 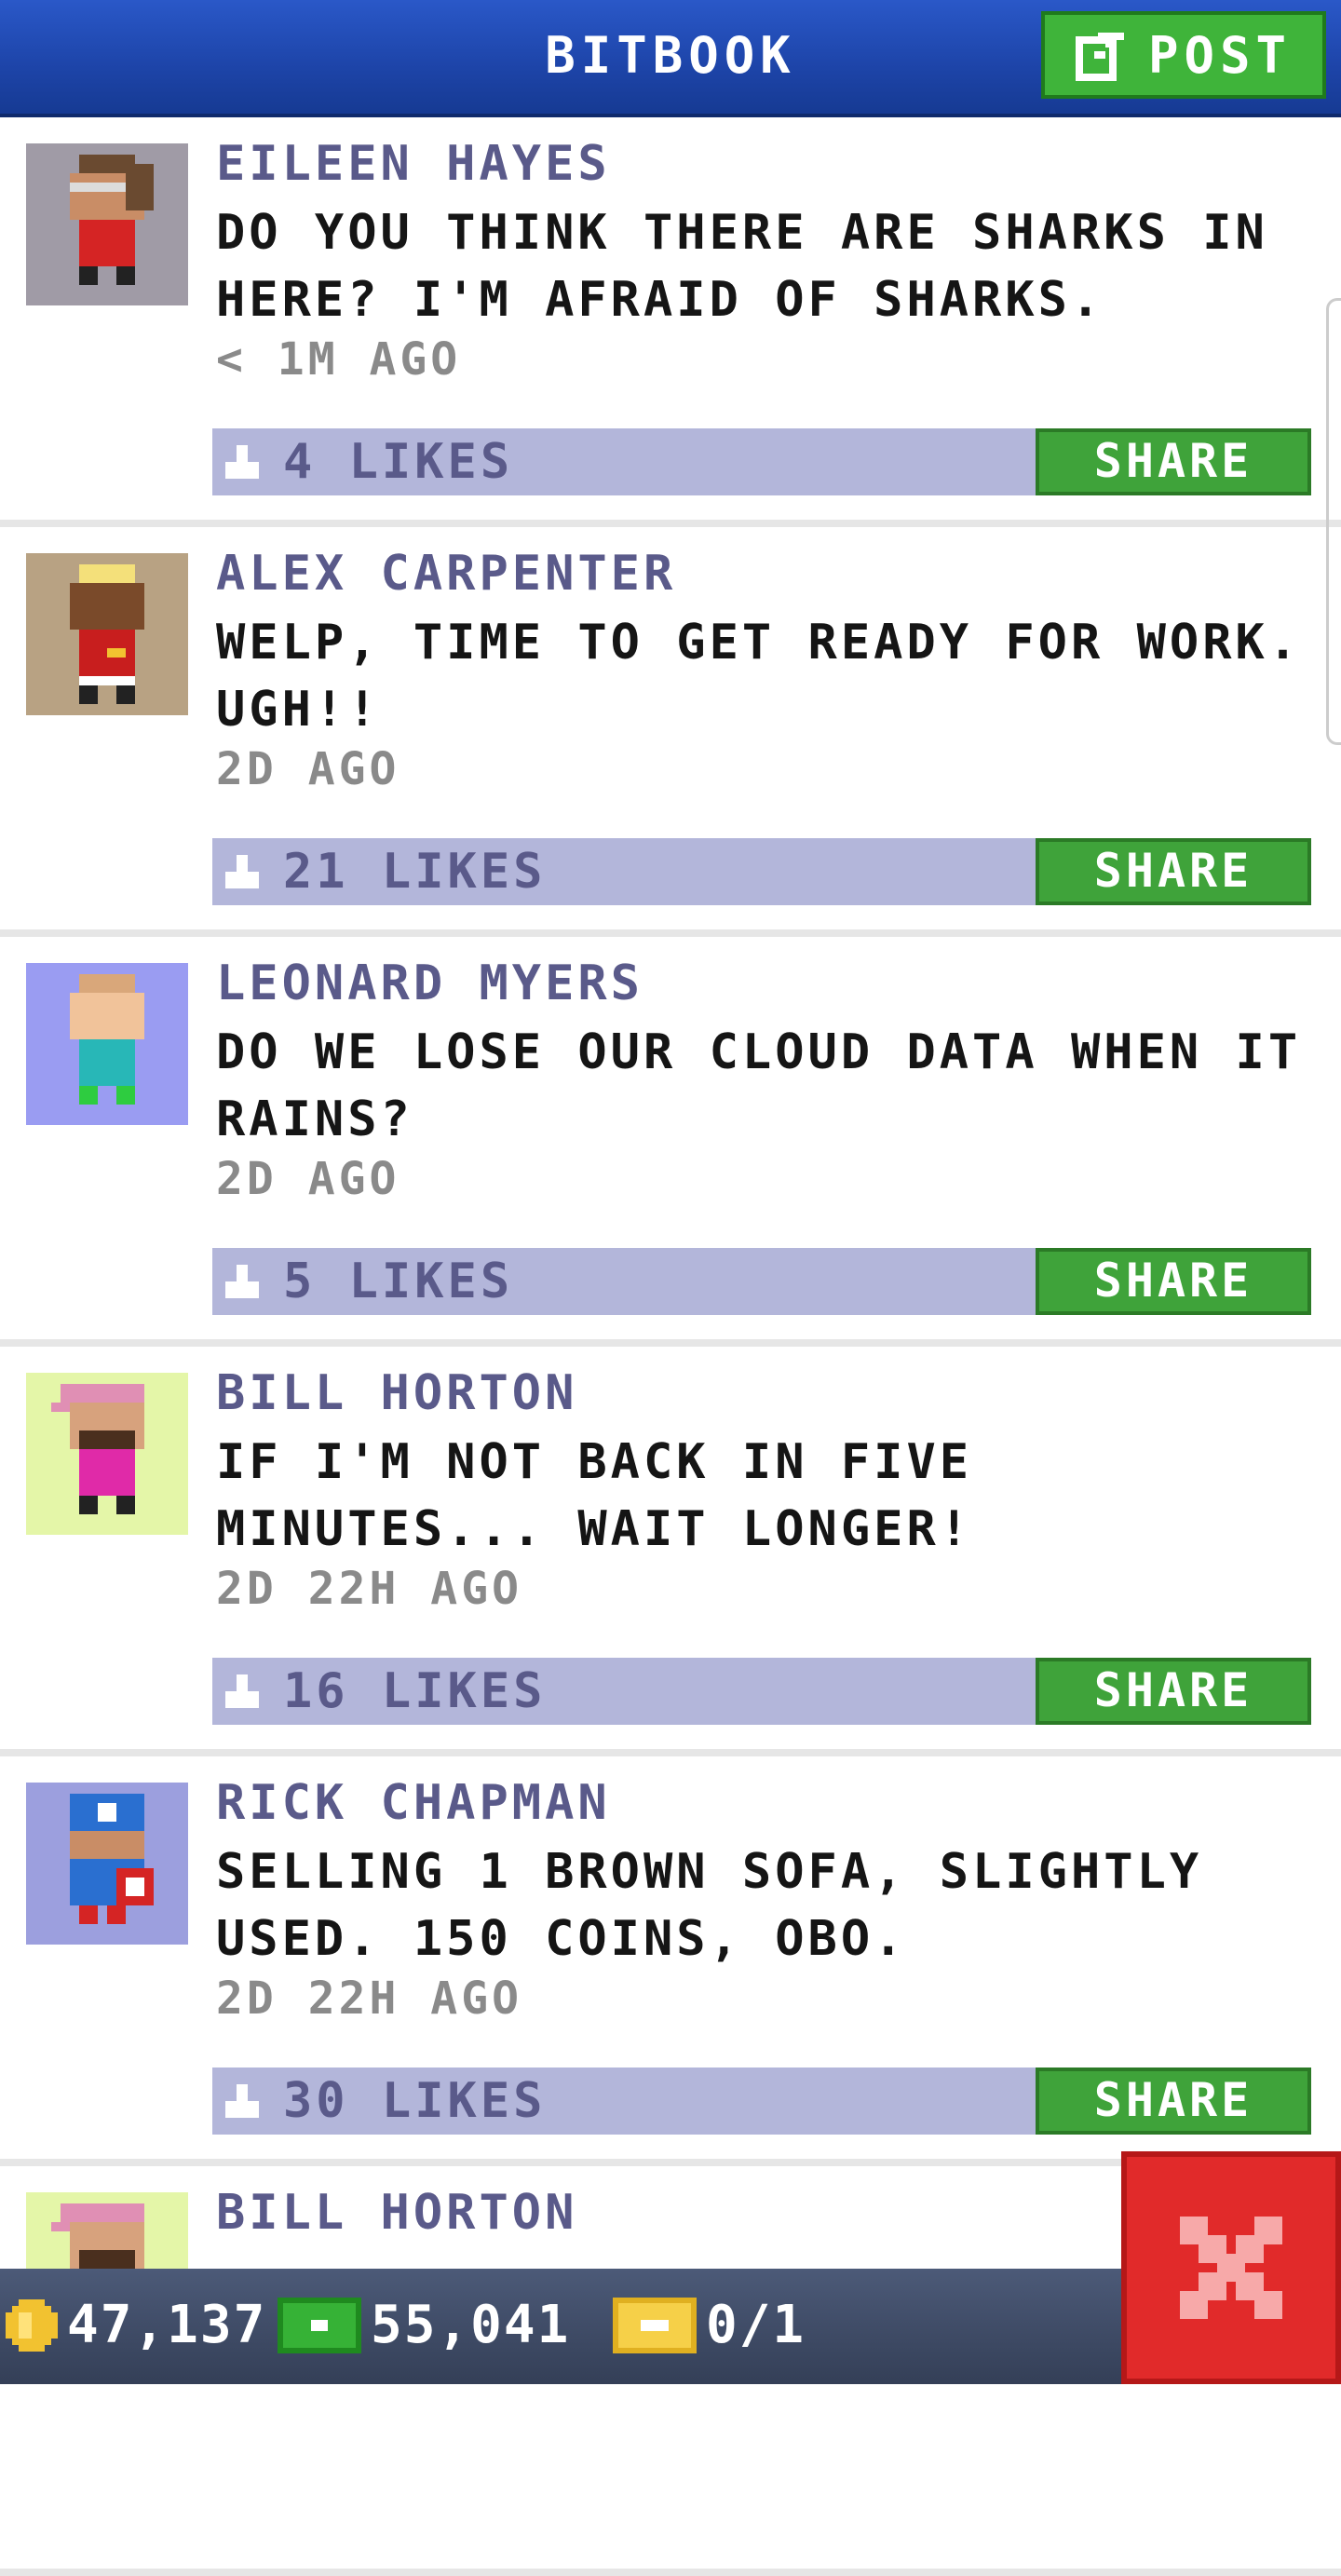 I want to click on post-author: LEONARD MYERS, so click(x=429, y=984).